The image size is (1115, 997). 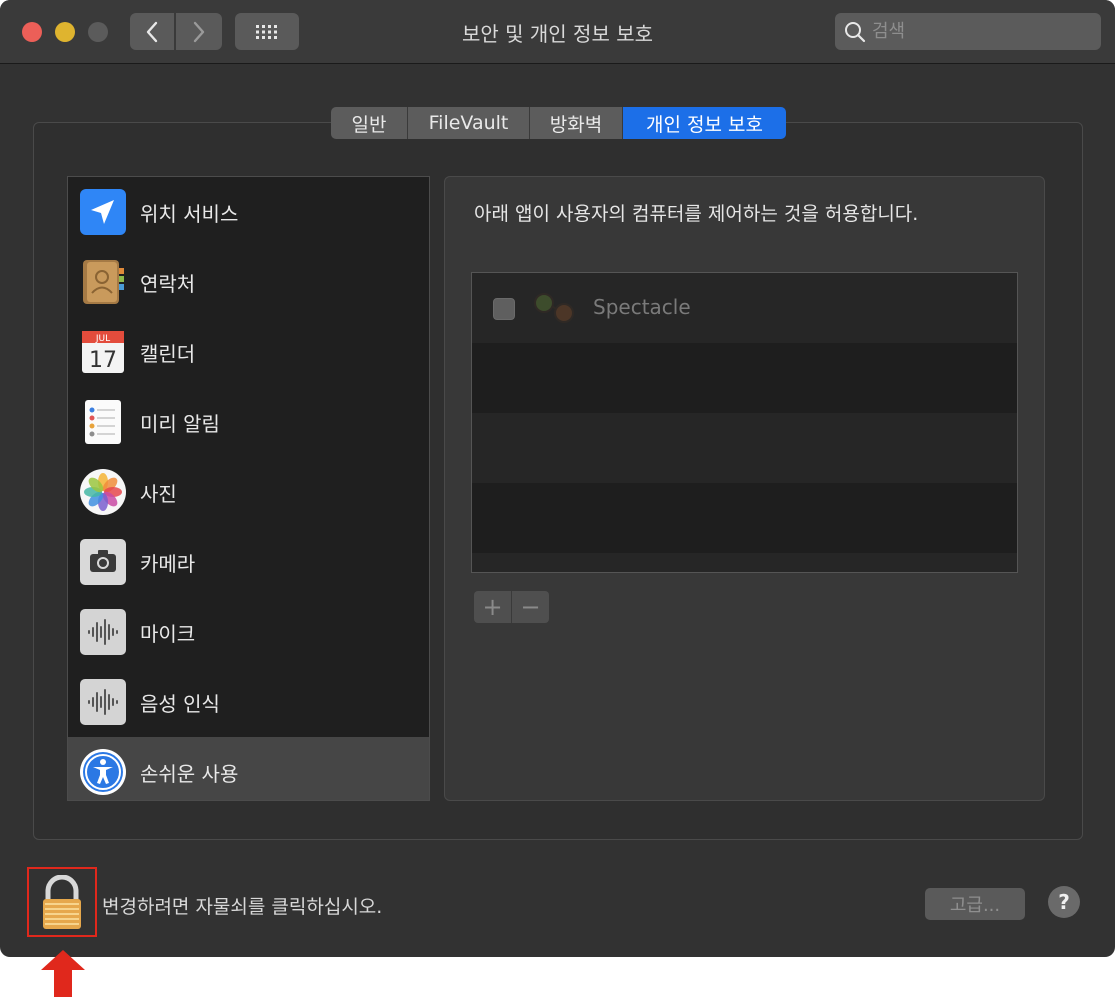 I want to click on tab-bar: 일반 FileVault 방화벽 개인 정보 보호, so click(x=558, y=123).